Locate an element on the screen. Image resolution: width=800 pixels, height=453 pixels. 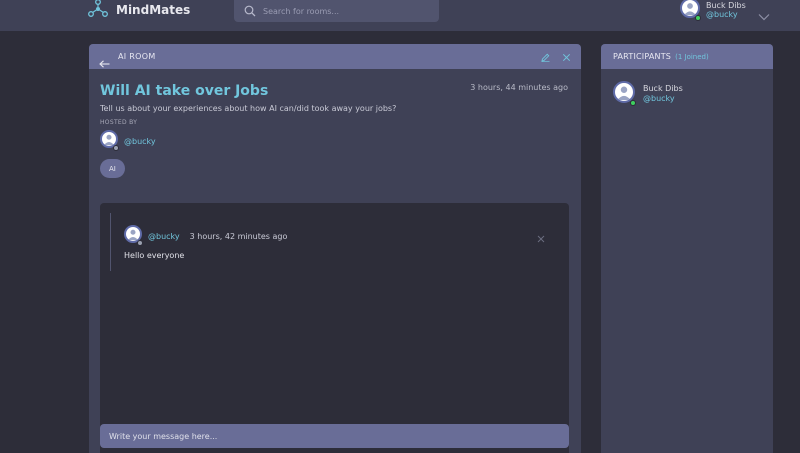
room-header-label: AI ROOM is located at coordinates (137, 56).